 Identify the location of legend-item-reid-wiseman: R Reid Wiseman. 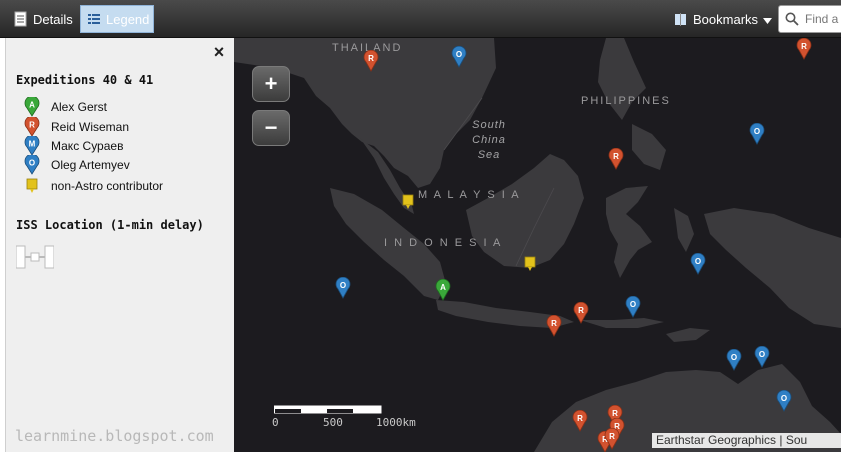
(75, 127).